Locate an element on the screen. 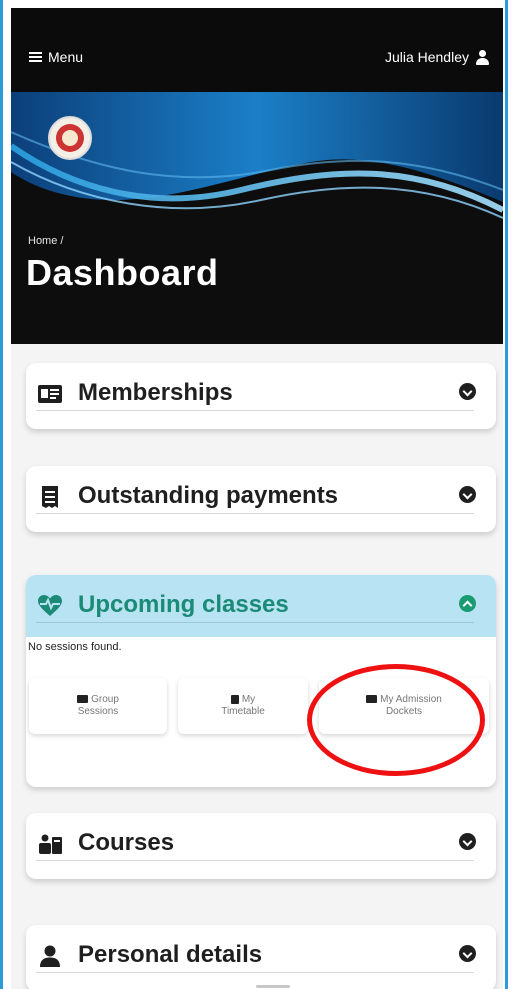 Image resolution: width=513 pixels, height=989 pixels. personal-details-title: Personal details is located at coordinates (170, 954).